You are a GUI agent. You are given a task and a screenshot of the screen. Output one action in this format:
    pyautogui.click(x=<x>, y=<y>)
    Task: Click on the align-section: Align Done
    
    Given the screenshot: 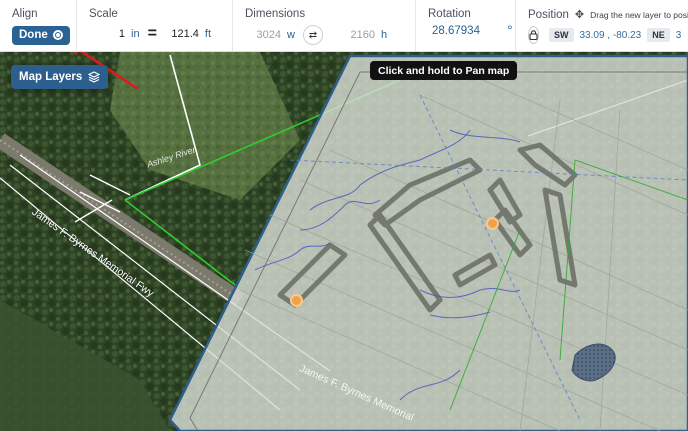 What is the action you would take?
    pyautogui.click(x=38, y=25)
    